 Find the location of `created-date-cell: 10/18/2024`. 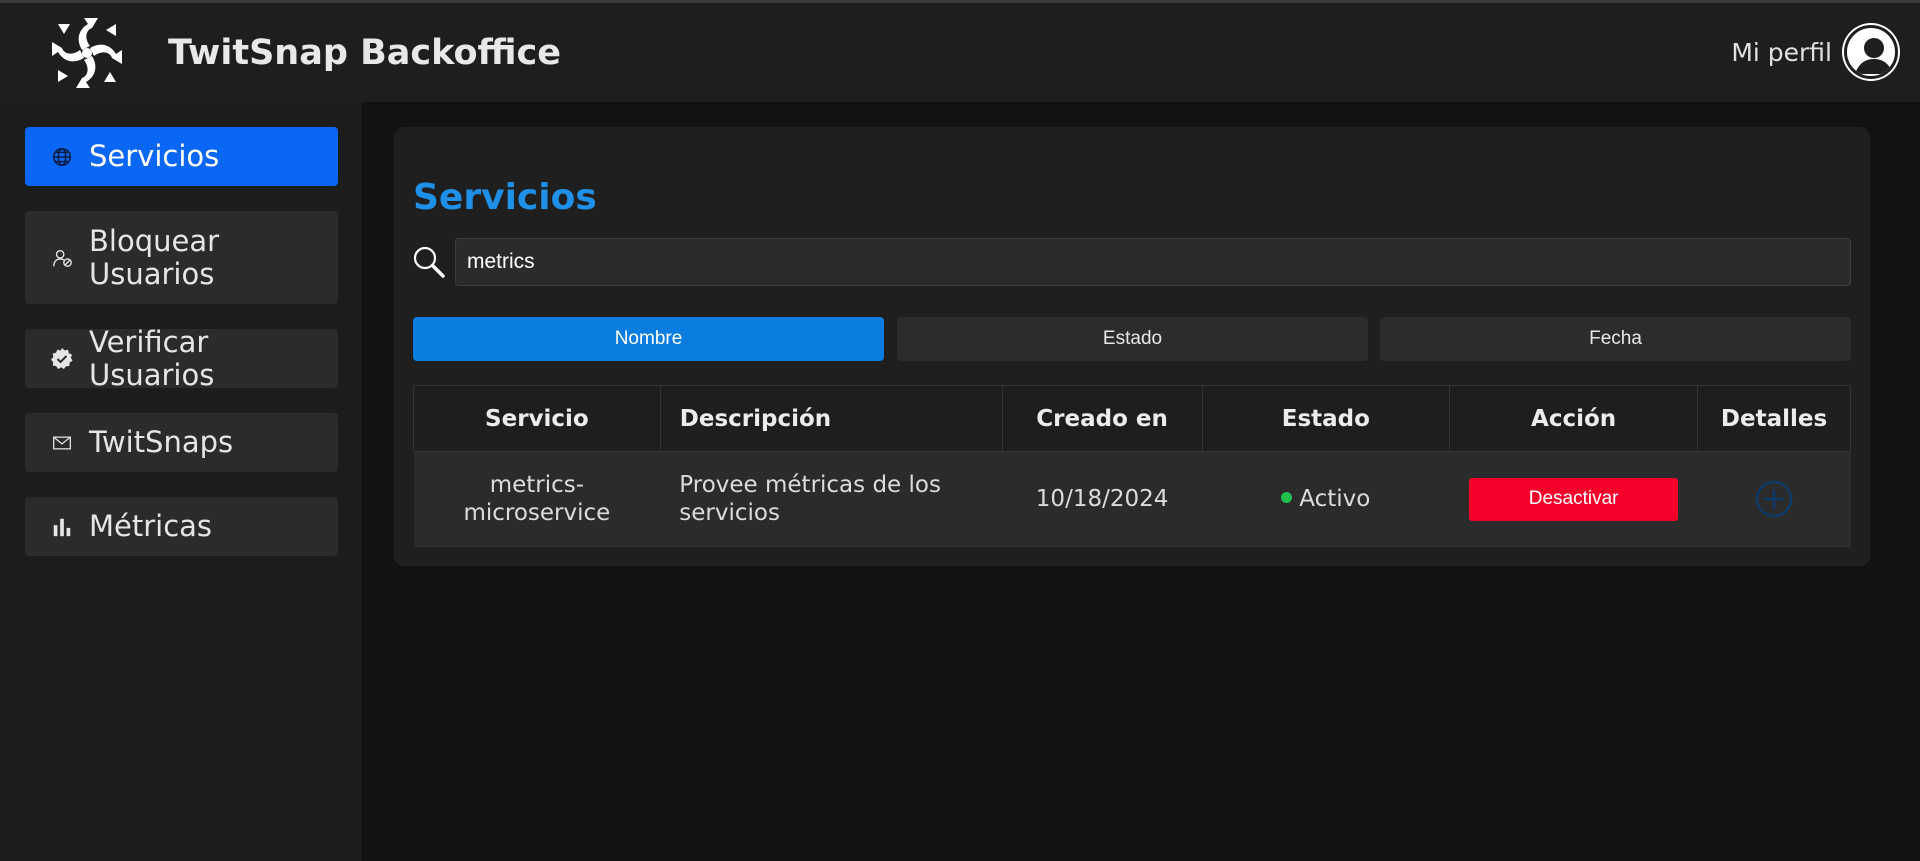

created-date-cell: 10/18/2024 is located at coordinates (1102, 499).